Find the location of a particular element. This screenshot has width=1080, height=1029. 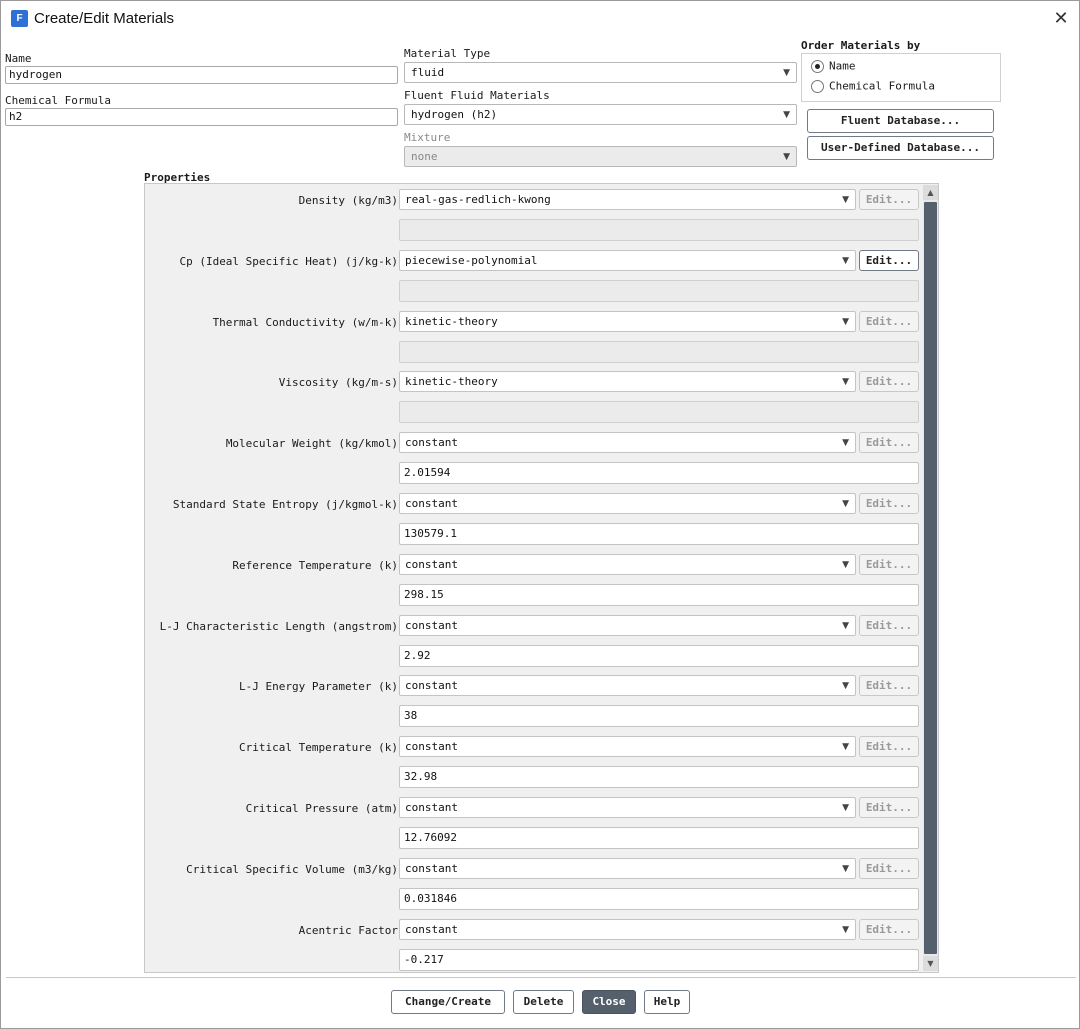

mixture-label: Mixture is located at coordinates (427, 137).